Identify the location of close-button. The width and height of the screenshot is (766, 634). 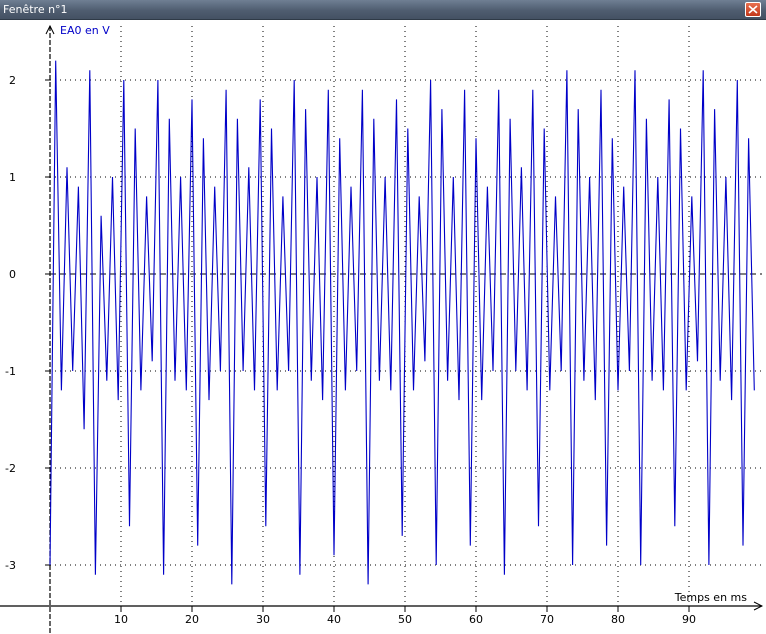
(753, 9).